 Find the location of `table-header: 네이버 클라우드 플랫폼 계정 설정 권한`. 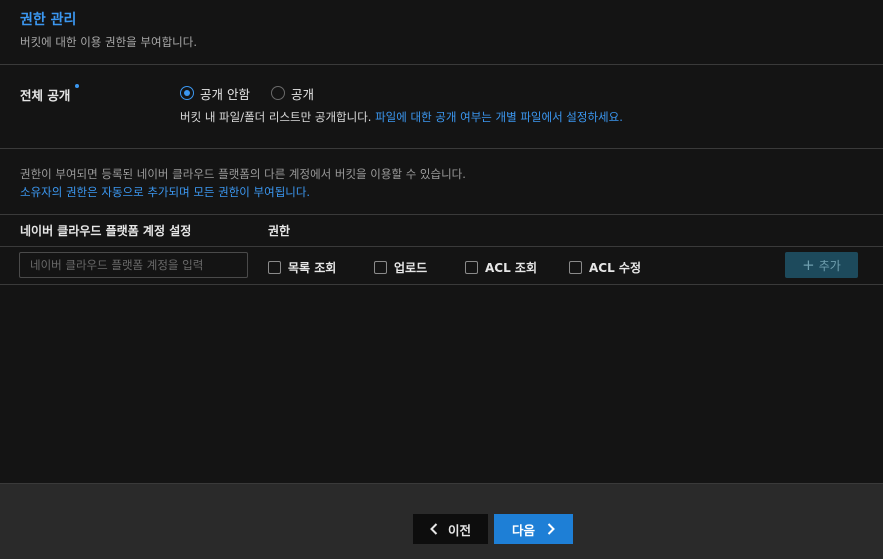

table-header: 네이버 클라우드 플랫폼 계정 설정 권한 is located at coordinates (441, 231).